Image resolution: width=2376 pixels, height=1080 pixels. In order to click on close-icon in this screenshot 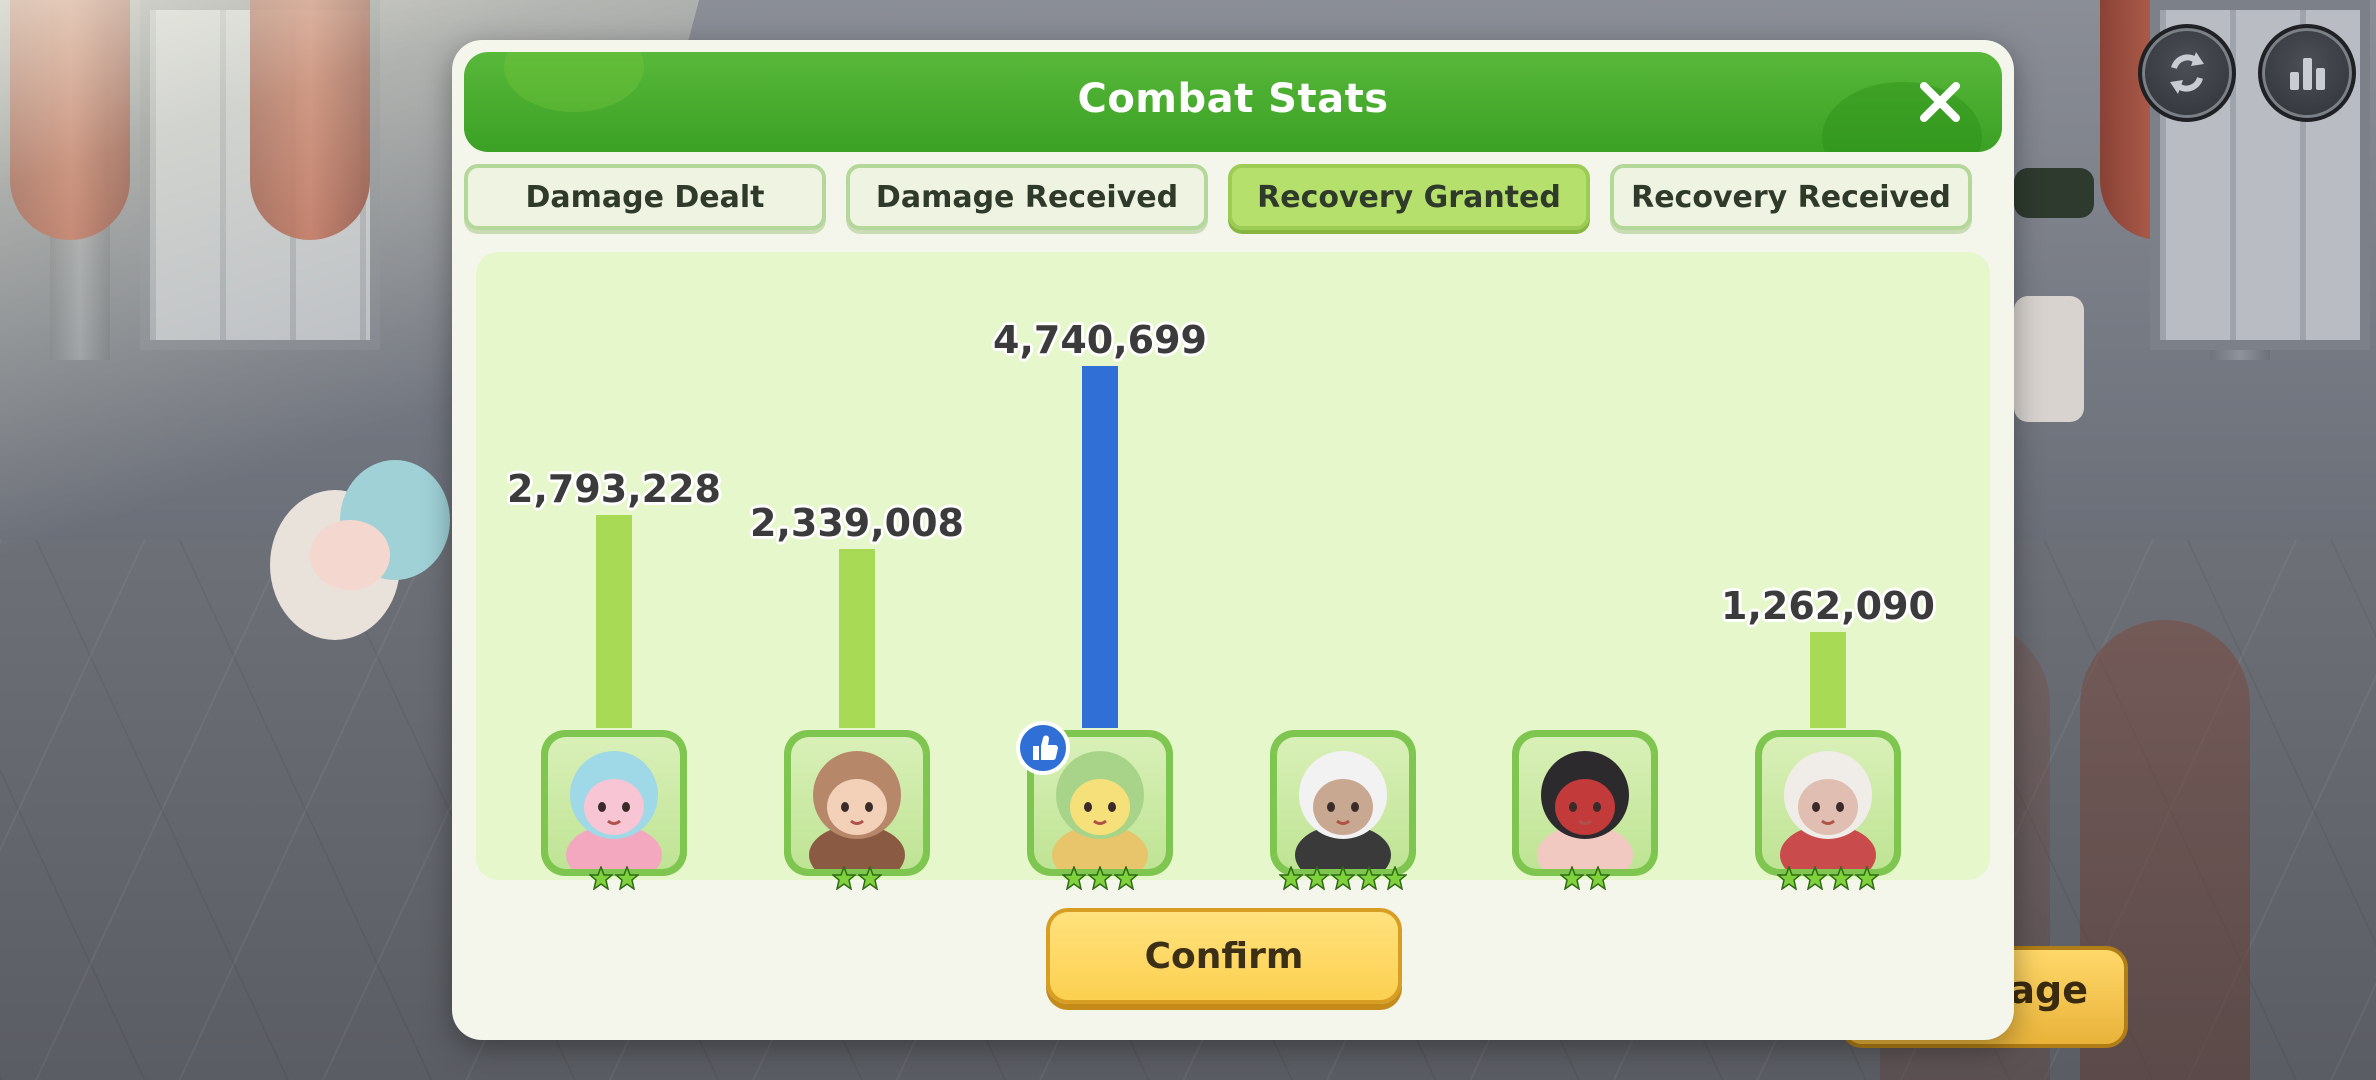, I will do `click(1940, 102)`.